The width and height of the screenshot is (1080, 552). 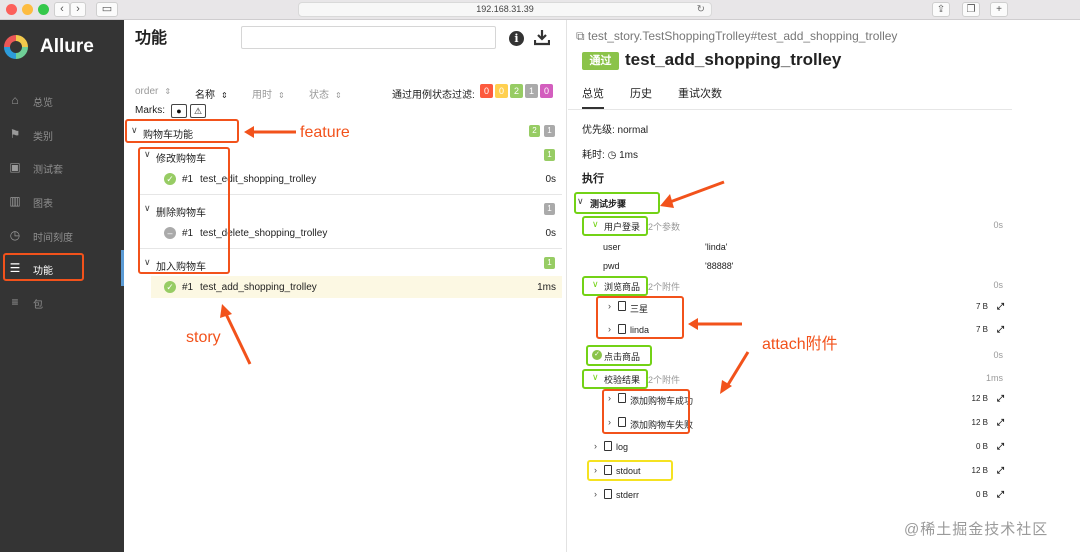 What do you see at coordinates (622, 447) in the screenshot?
I see `output-name: log` at bounding box center [622, 447].